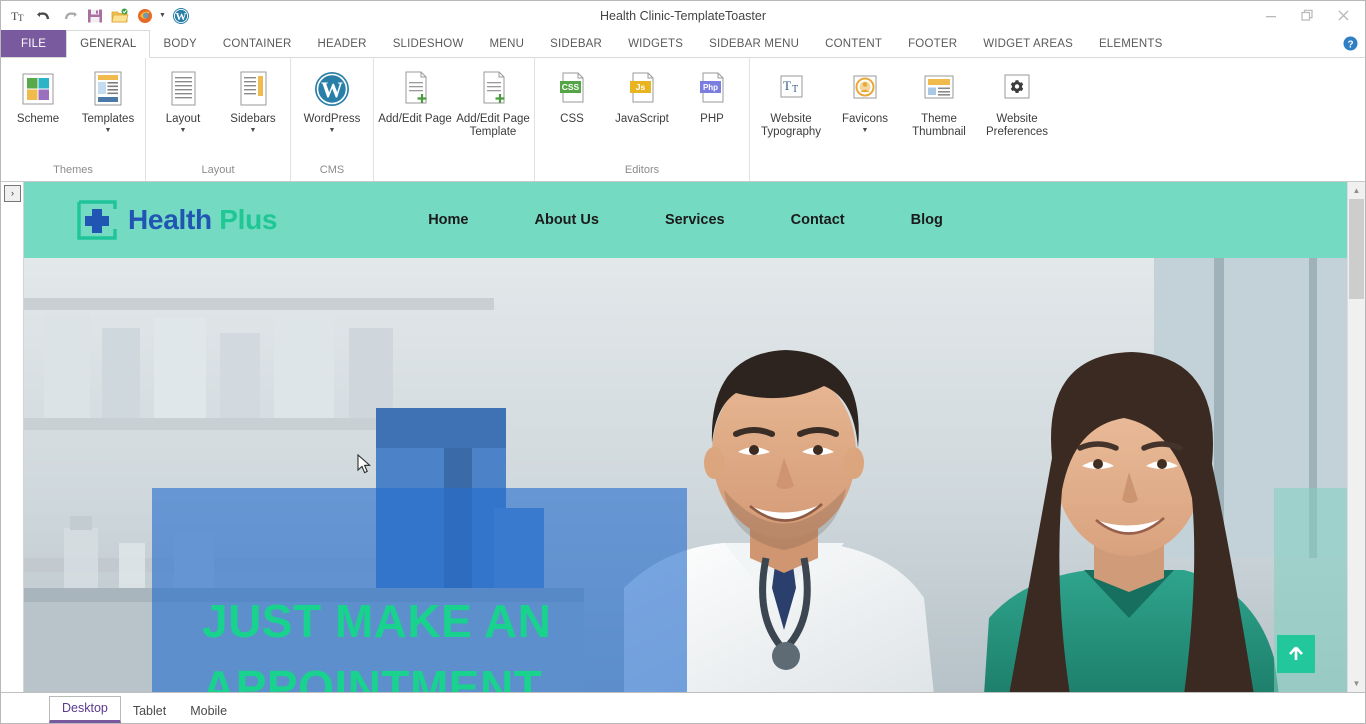 The width and height of the screenshot is (1366, 724). I want to click on nav-item-services: Services, so click(695, 220).